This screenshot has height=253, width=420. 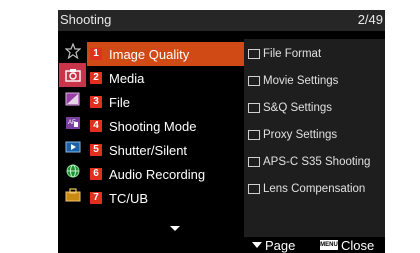 What do you see at coordinates (280, 245) in the screenshot?
I see `page-label: Page` at bounding box center [280, 245].